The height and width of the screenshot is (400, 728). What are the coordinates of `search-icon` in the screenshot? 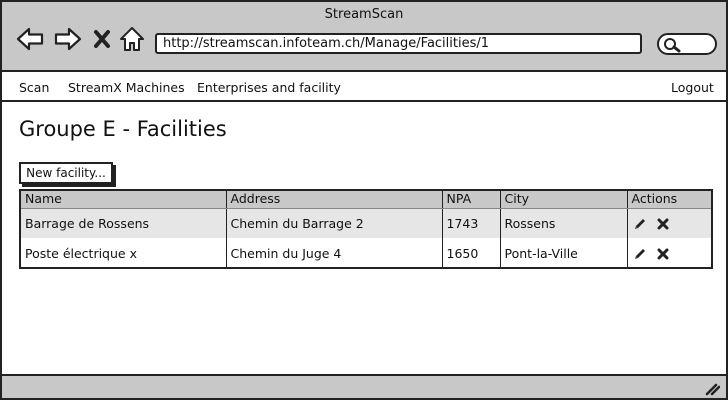 It's located at (672, 45).